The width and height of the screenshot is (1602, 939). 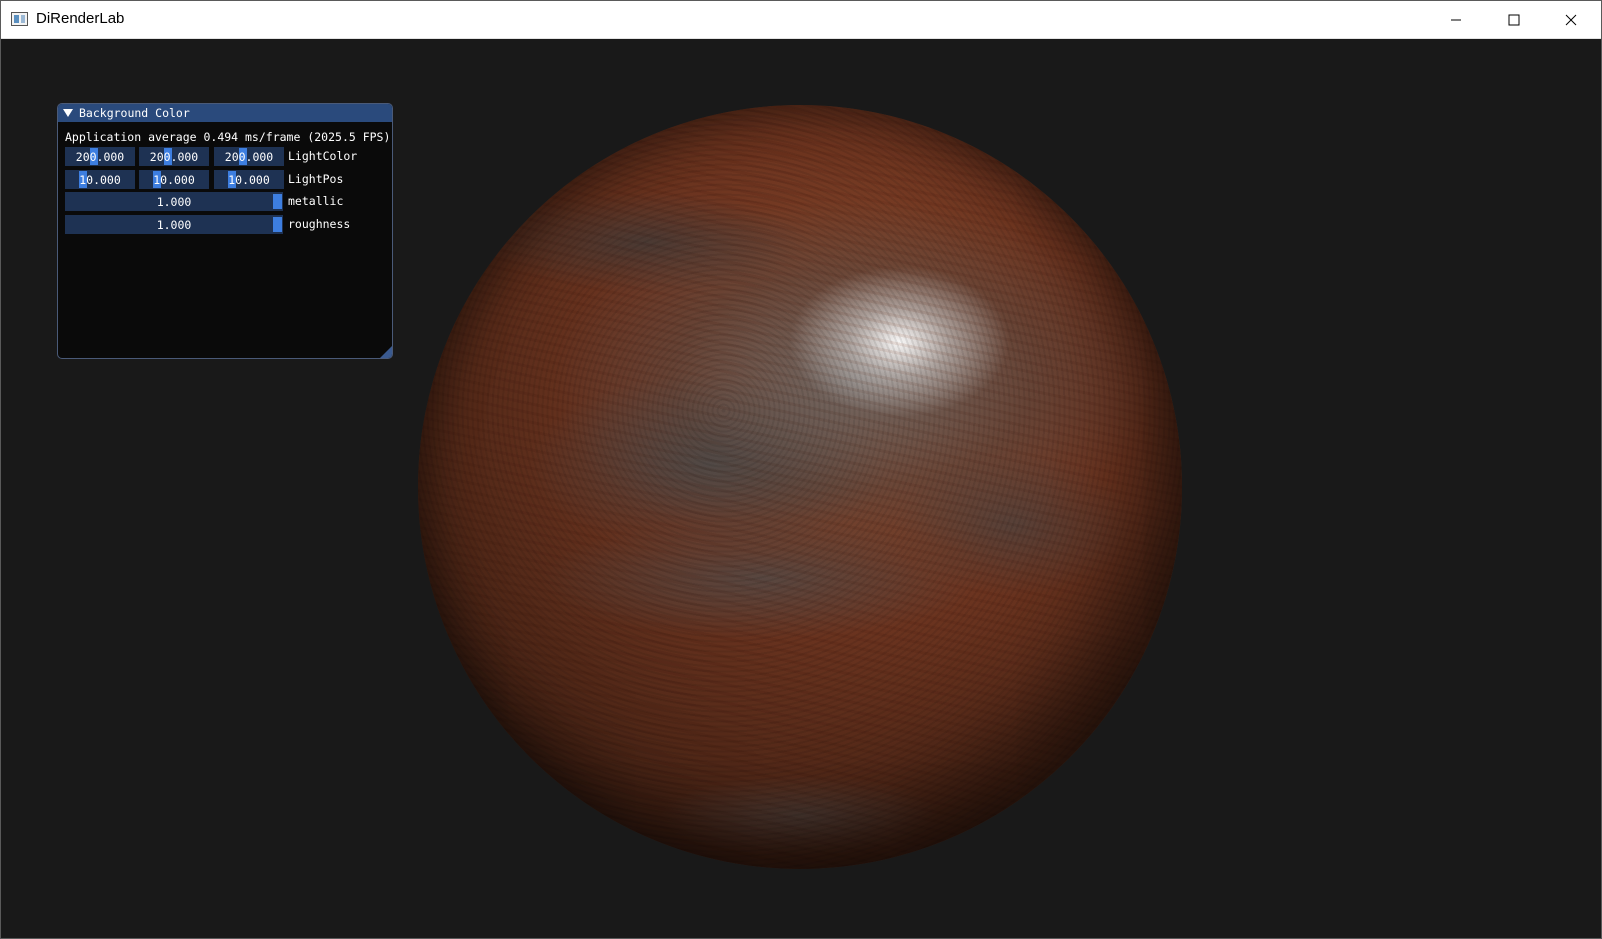 I want to click on lightcolor-r-value: 200.000, so click(x=100, y=156).